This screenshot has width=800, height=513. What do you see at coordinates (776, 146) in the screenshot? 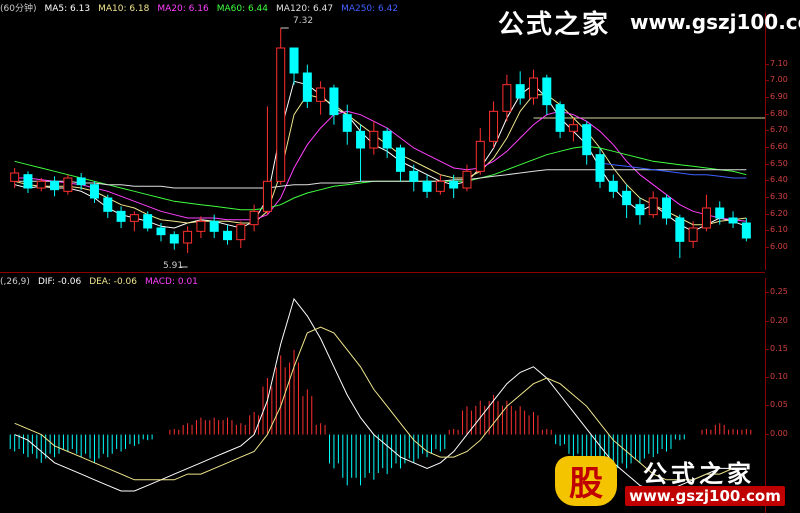
I see `axis-tick-label: 6.60` at bounding box center [776, 146].